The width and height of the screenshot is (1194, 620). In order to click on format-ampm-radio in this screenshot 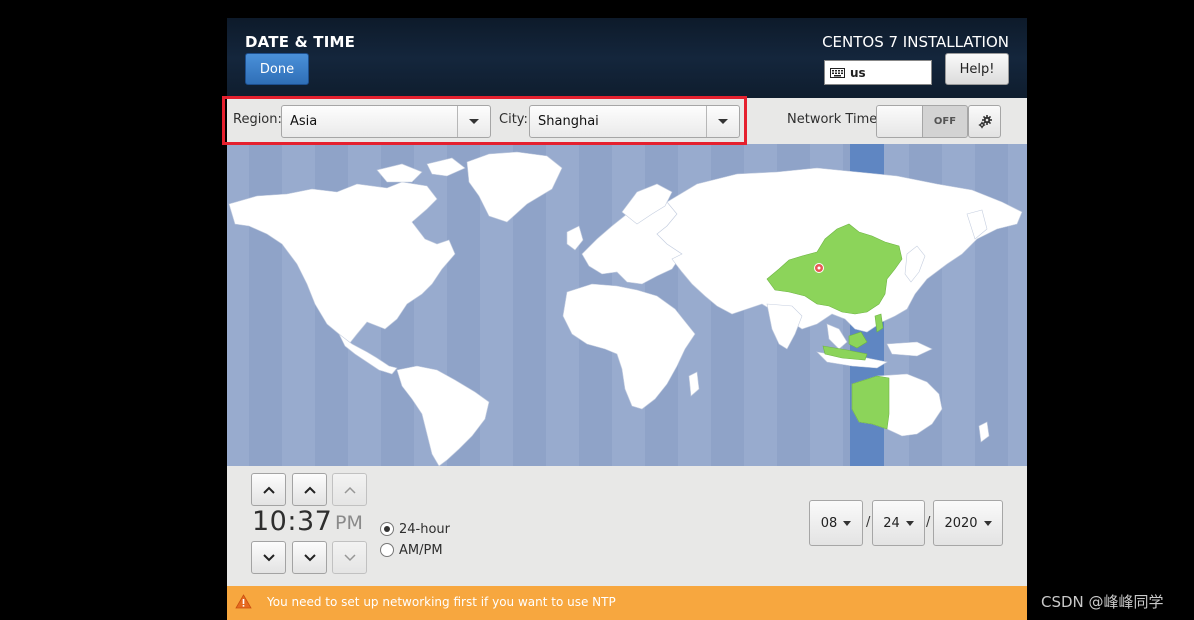, I will do `click(387, 550)`.